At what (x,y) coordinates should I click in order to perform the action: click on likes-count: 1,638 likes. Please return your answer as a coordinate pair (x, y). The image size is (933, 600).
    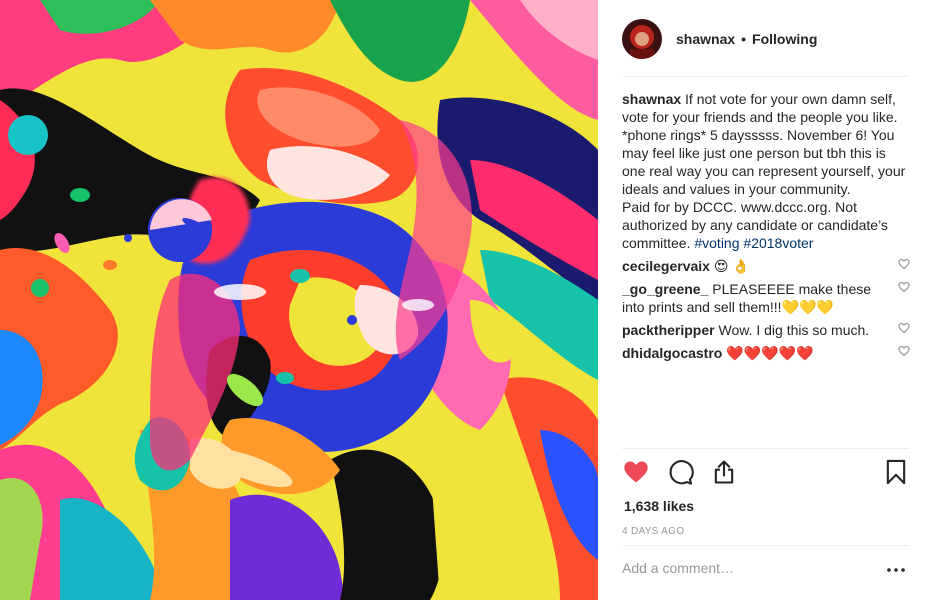
    Looking at the image, I should click on (659, 506).